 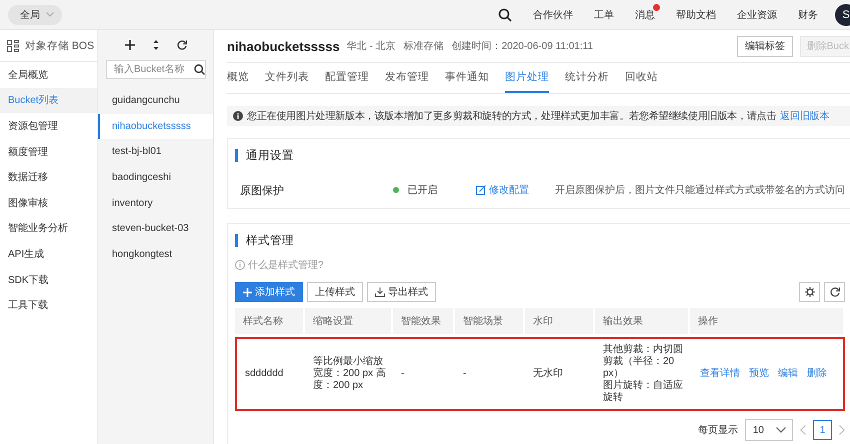 I want to click on nav-link: 财务, so click(x=810, y=13).